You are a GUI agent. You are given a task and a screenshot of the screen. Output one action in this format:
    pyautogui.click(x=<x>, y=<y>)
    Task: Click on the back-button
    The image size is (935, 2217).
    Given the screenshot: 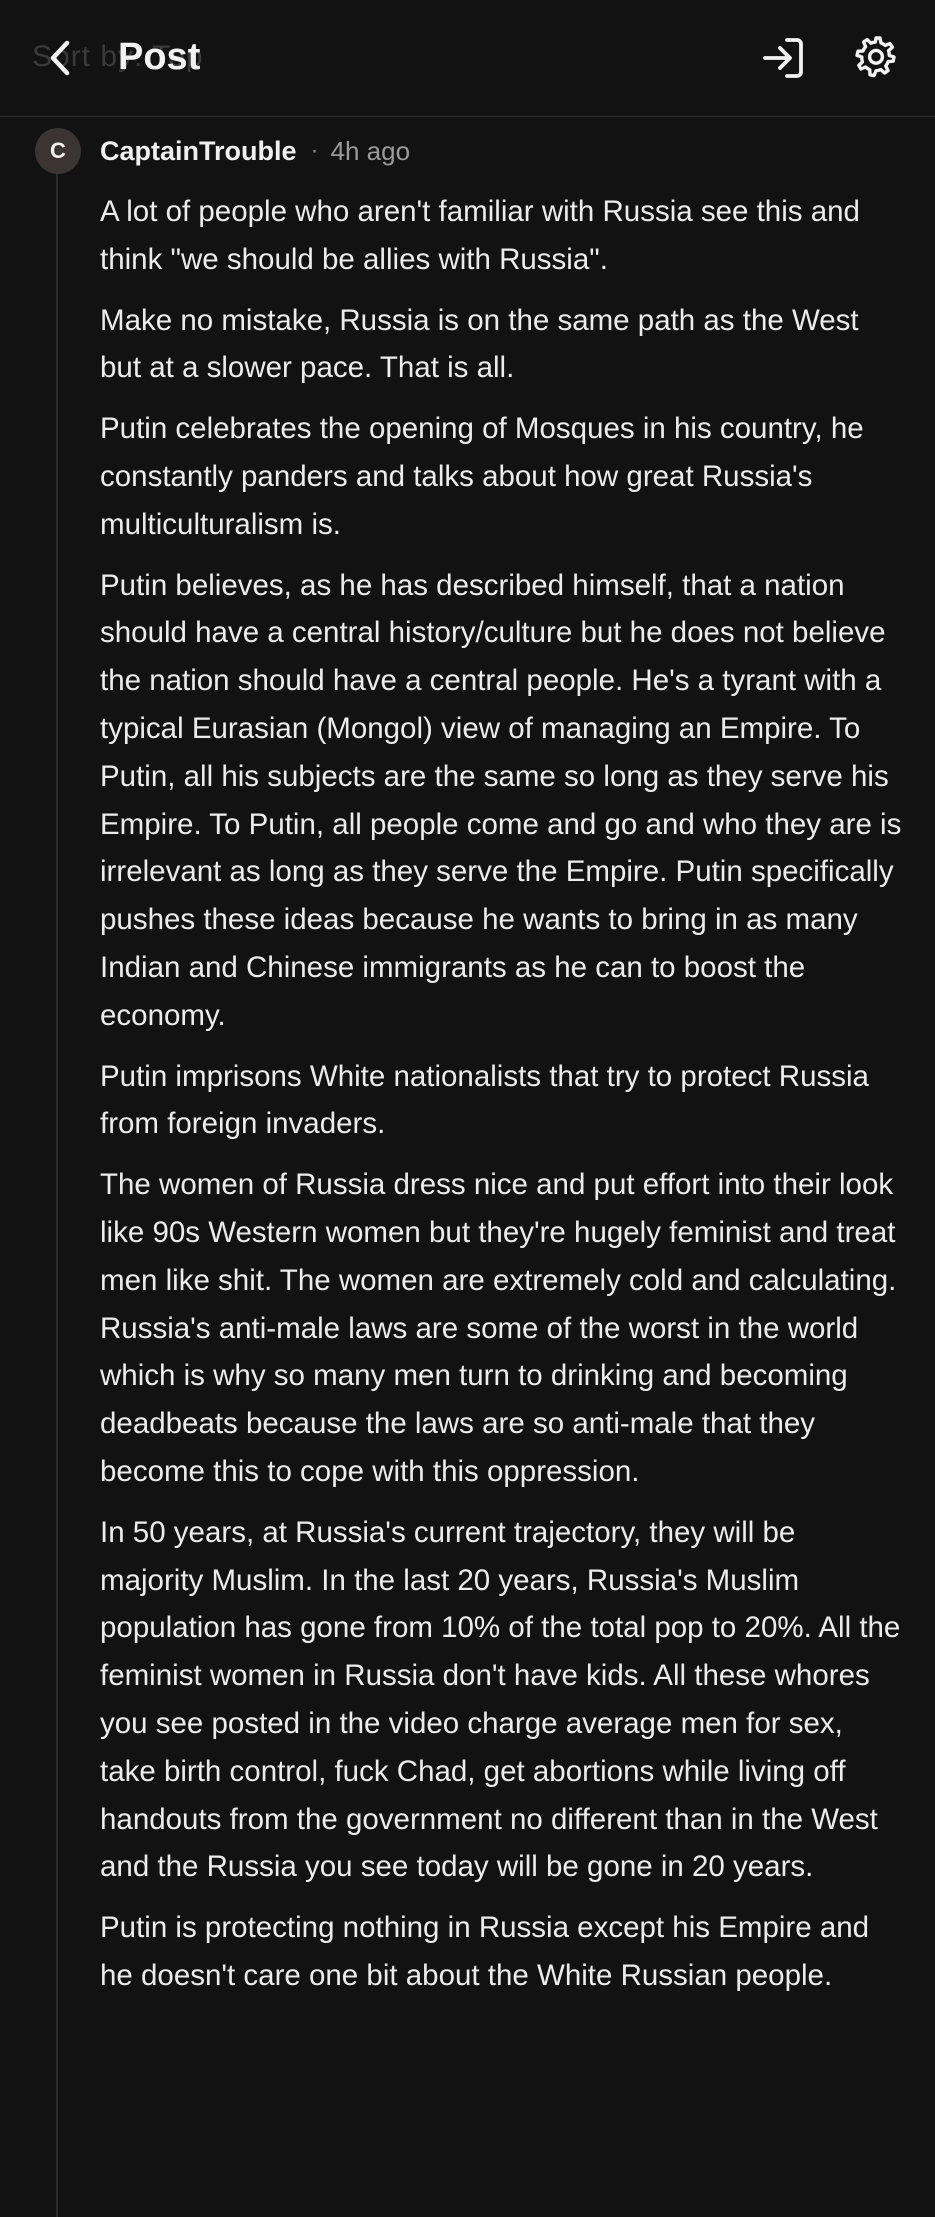 What is the action you would take?
    pyautogui.click(x=60, y=58)
    